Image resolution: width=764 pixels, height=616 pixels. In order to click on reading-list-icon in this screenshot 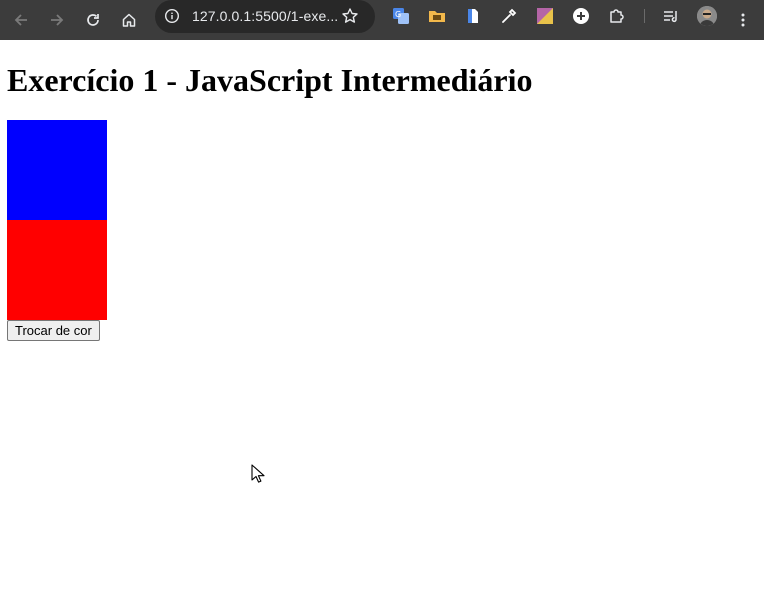, I will do `click(671, 16)`.